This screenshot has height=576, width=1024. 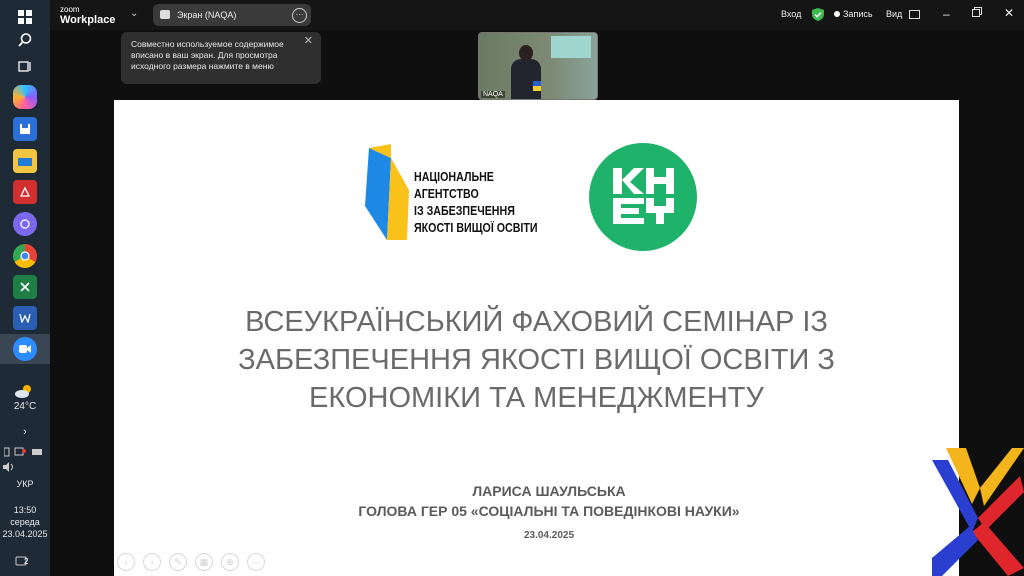 What do you see at coordinates (858, 14) in the screenshot?
I see `record-label: Запись` at bounding box center [858, 14].